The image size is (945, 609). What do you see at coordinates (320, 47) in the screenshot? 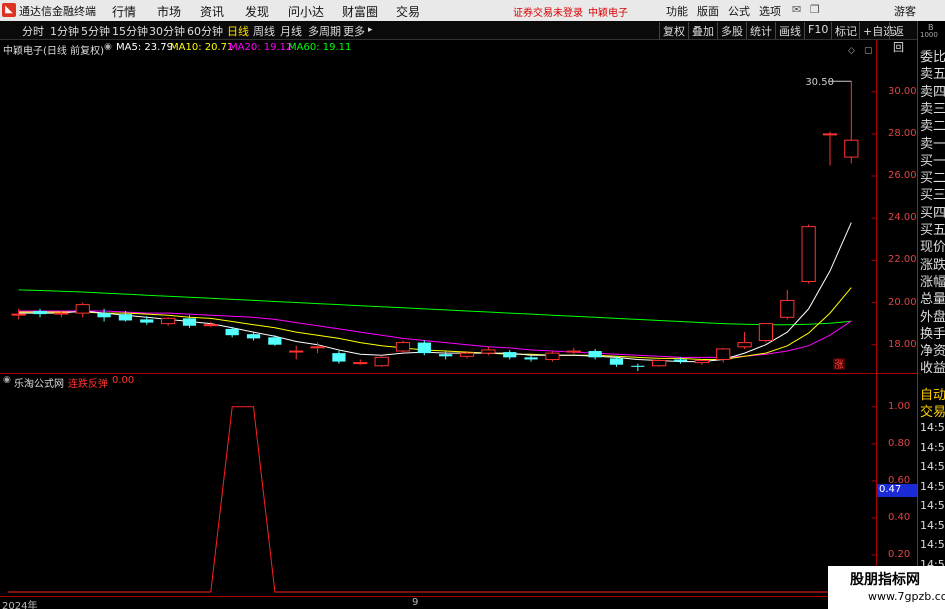
I see `ma60-label: MA60: 19.11` at bounding box center [320, 47].